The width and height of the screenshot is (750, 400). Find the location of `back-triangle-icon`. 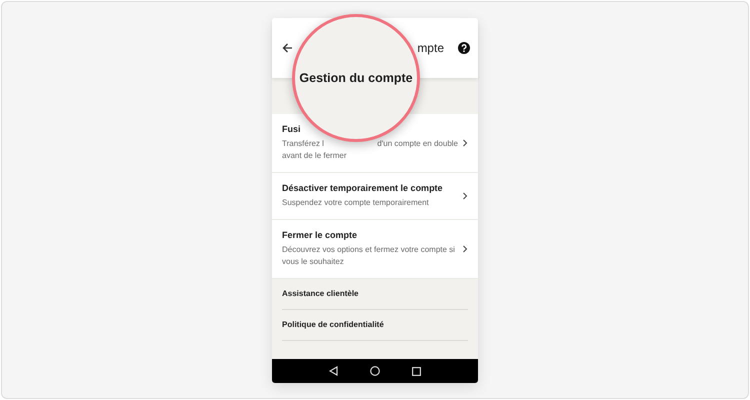

back-triangle-icon is located at coordinates (333, 371).